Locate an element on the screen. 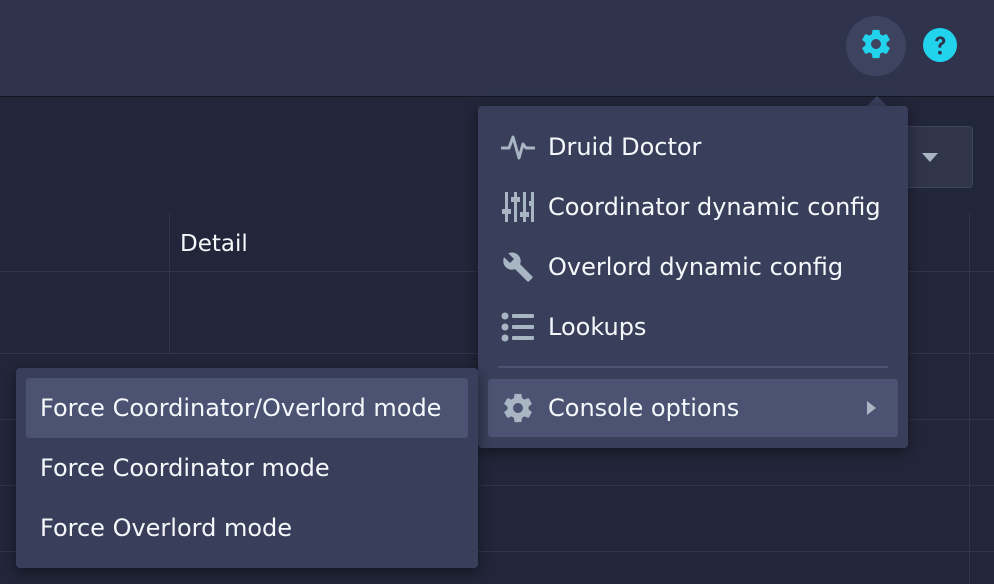 The image size is (994, 584). submenu-item-label: Force Coordinator mode is located at coordinates (185, 468).